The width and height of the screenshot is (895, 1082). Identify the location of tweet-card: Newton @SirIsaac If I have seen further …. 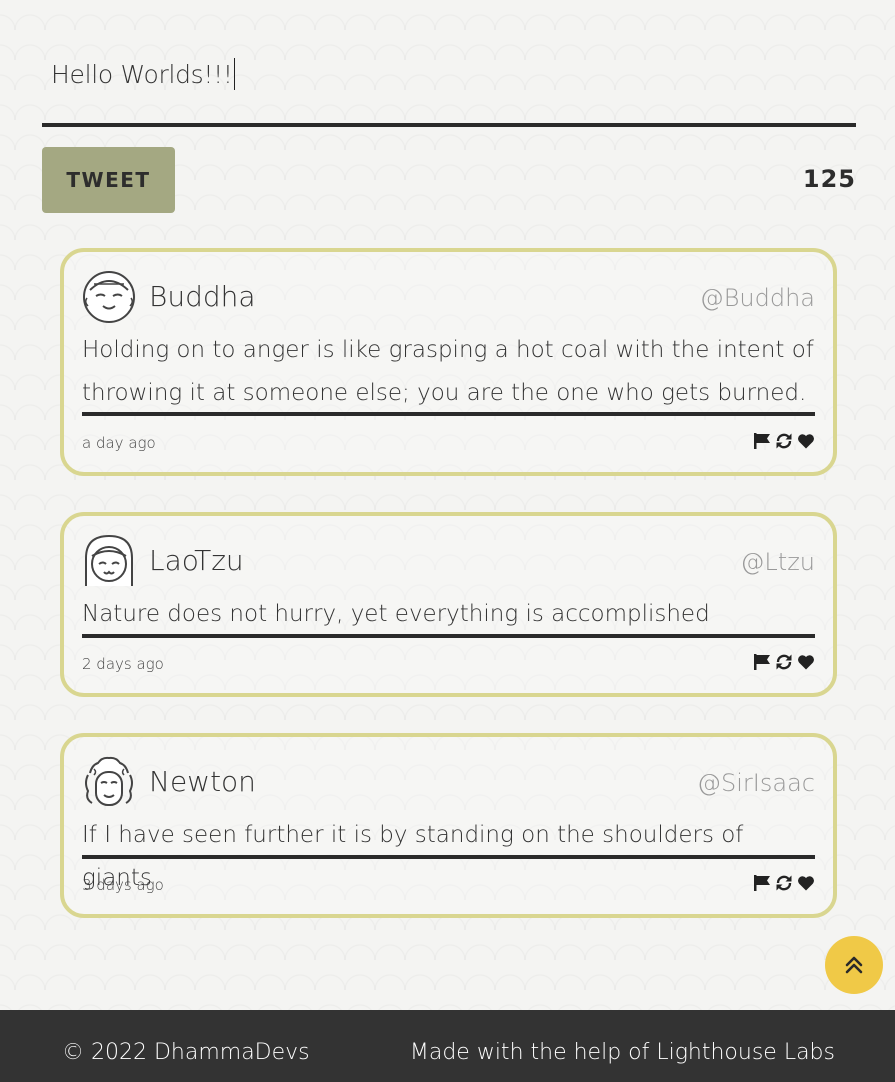
(448, 825).